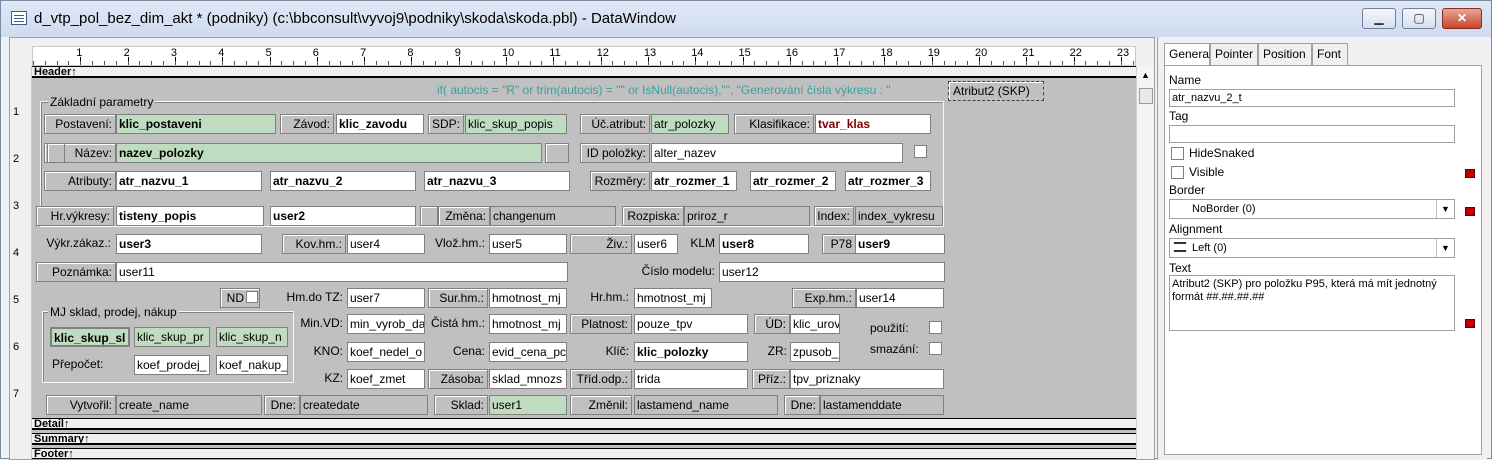  I want to click on klic-label: Klíč:, so click(601, 352).